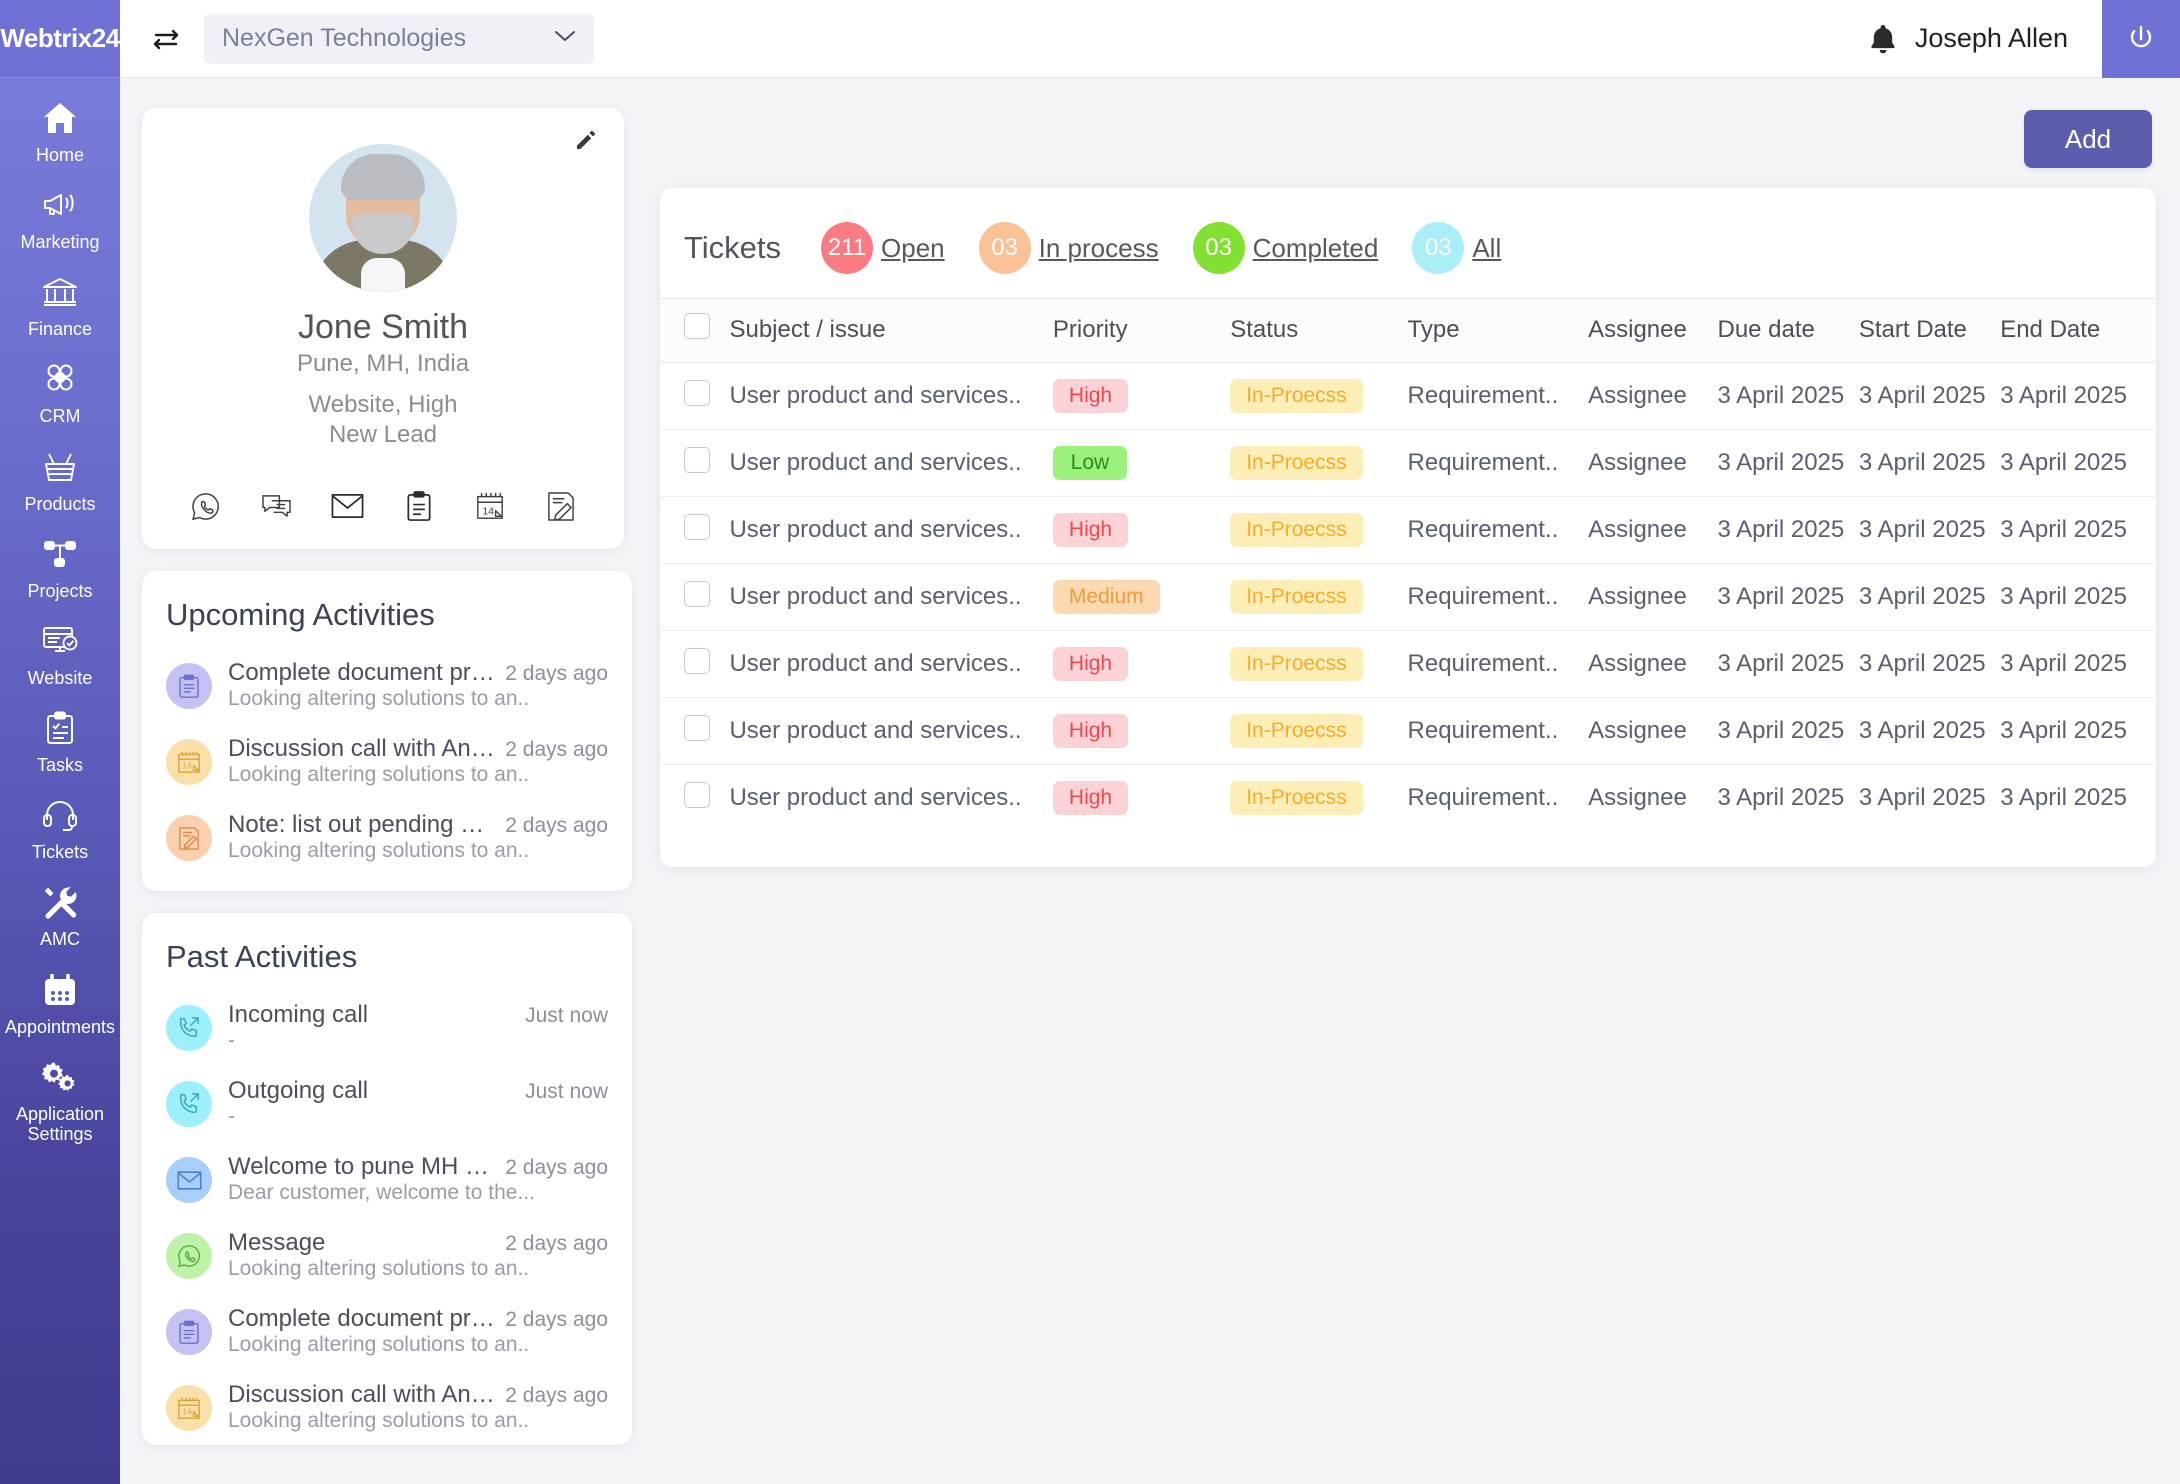  Describe the element at coordinates (60, 993) in the screenshot. I see `sidebar-item-appointments: Appointments` at that location.